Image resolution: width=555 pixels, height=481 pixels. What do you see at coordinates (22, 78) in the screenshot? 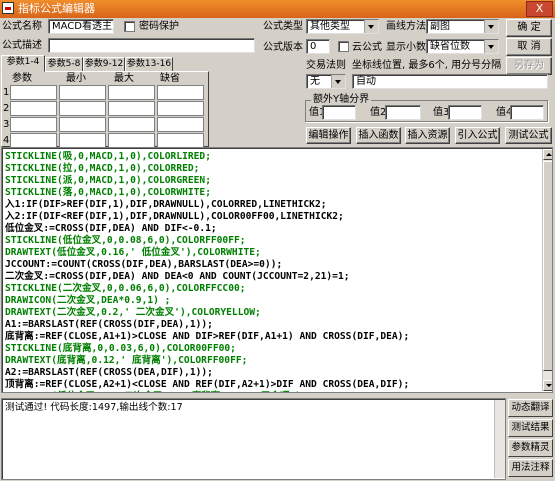
I see `param-header-name: 参数` at bounding box center [22, 78].